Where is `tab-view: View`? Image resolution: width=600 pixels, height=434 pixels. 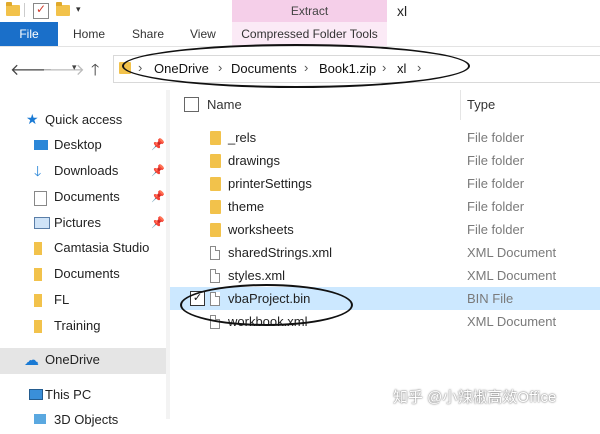
tab-view: View is located at coordinates (203, 34).